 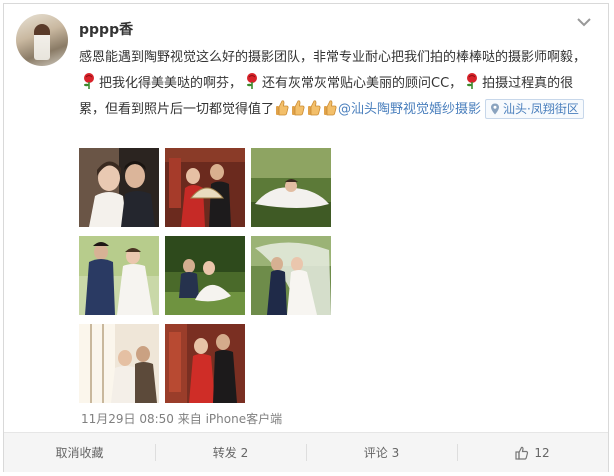 I want to click on post-text-segment: 感恩能遇到陶野视觉这么好的摄影团队，非常专业耐心把我们拍的棒棒哒的摄影师啊毅，, so click(x=333, y=57).